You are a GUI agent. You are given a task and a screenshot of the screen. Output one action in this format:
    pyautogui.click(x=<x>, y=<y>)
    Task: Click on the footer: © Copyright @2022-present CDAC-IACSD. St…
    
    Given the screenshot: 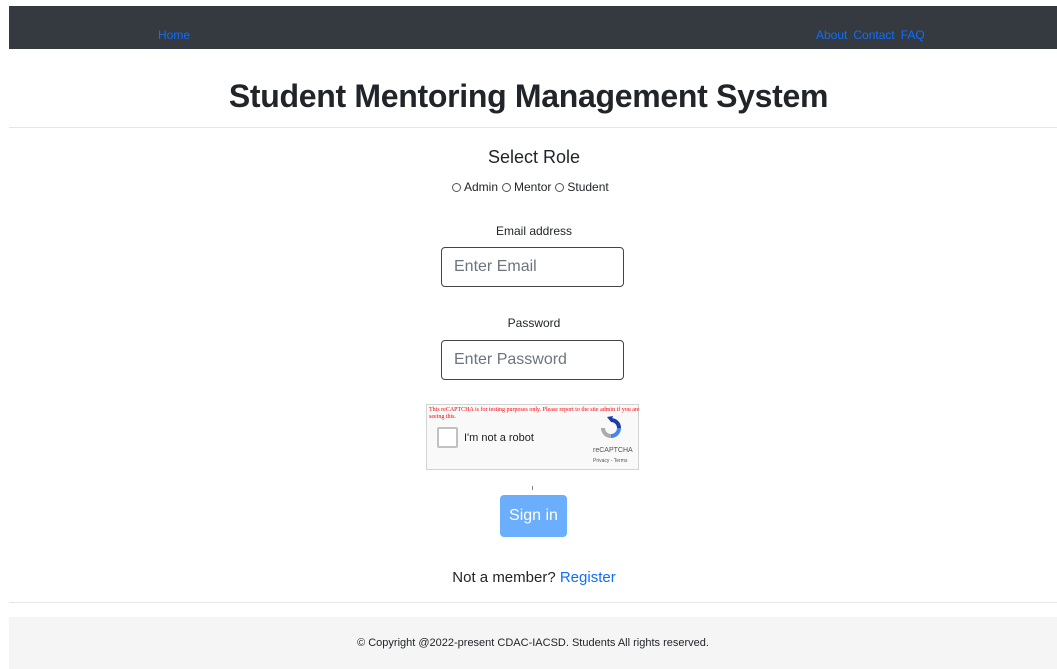 What is the action you would take?
    pyautogui.click(x=533, y=643)
    